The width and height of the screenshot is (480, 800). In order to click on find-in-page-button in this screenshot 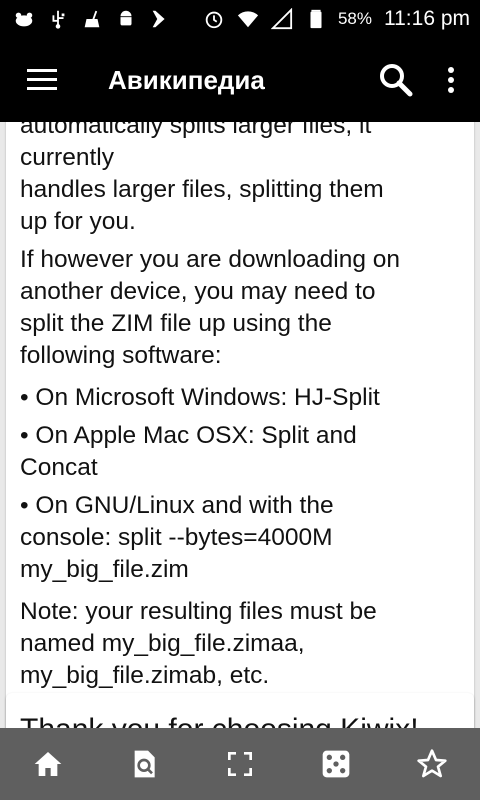, I will do `click(144, 764)`.